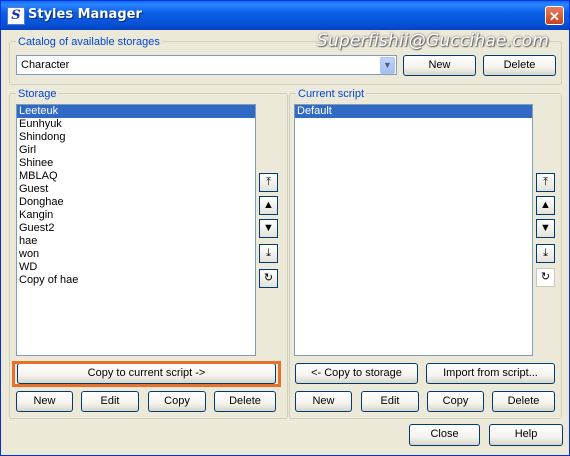 Image resolution: width=570 pixels, height=456 pixels. Describe the element at coordinates (136, 124) in the screenshot. I see `storage-list-item: Eunhyuk` at that location.